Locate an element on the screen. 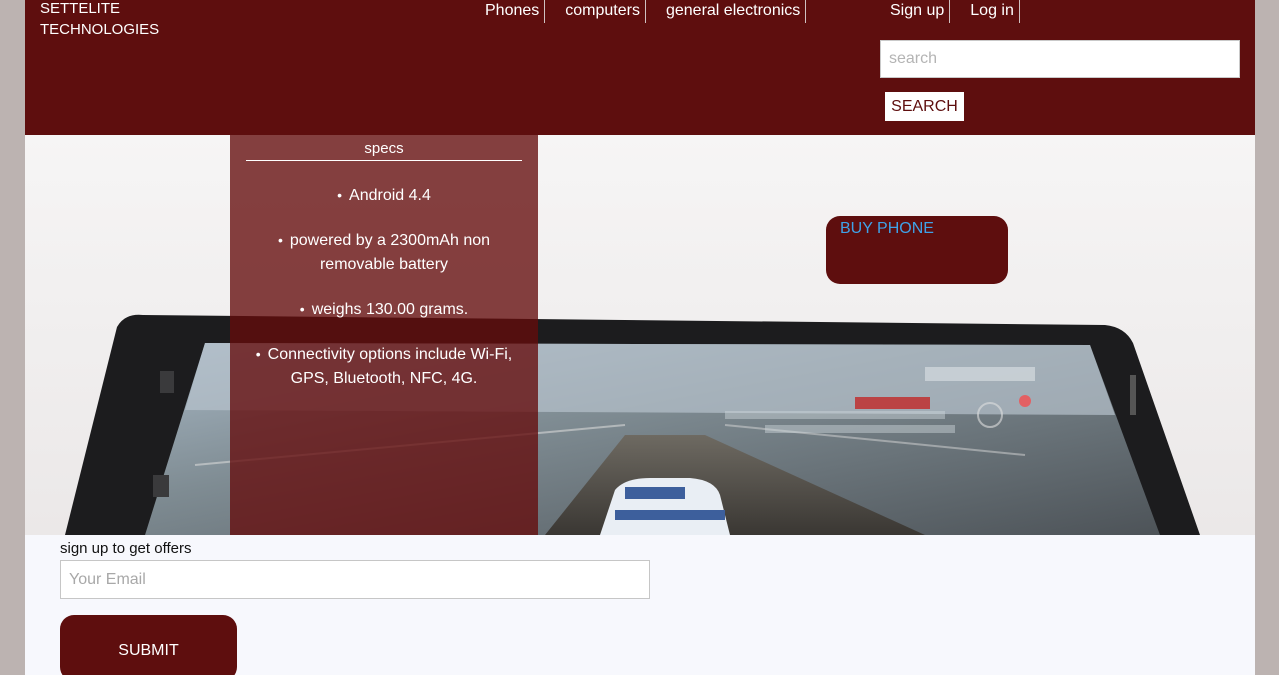 The image size is (1279, 675). logo-line-2: TECHNOLOGIES is located at coordinates (100, 29).